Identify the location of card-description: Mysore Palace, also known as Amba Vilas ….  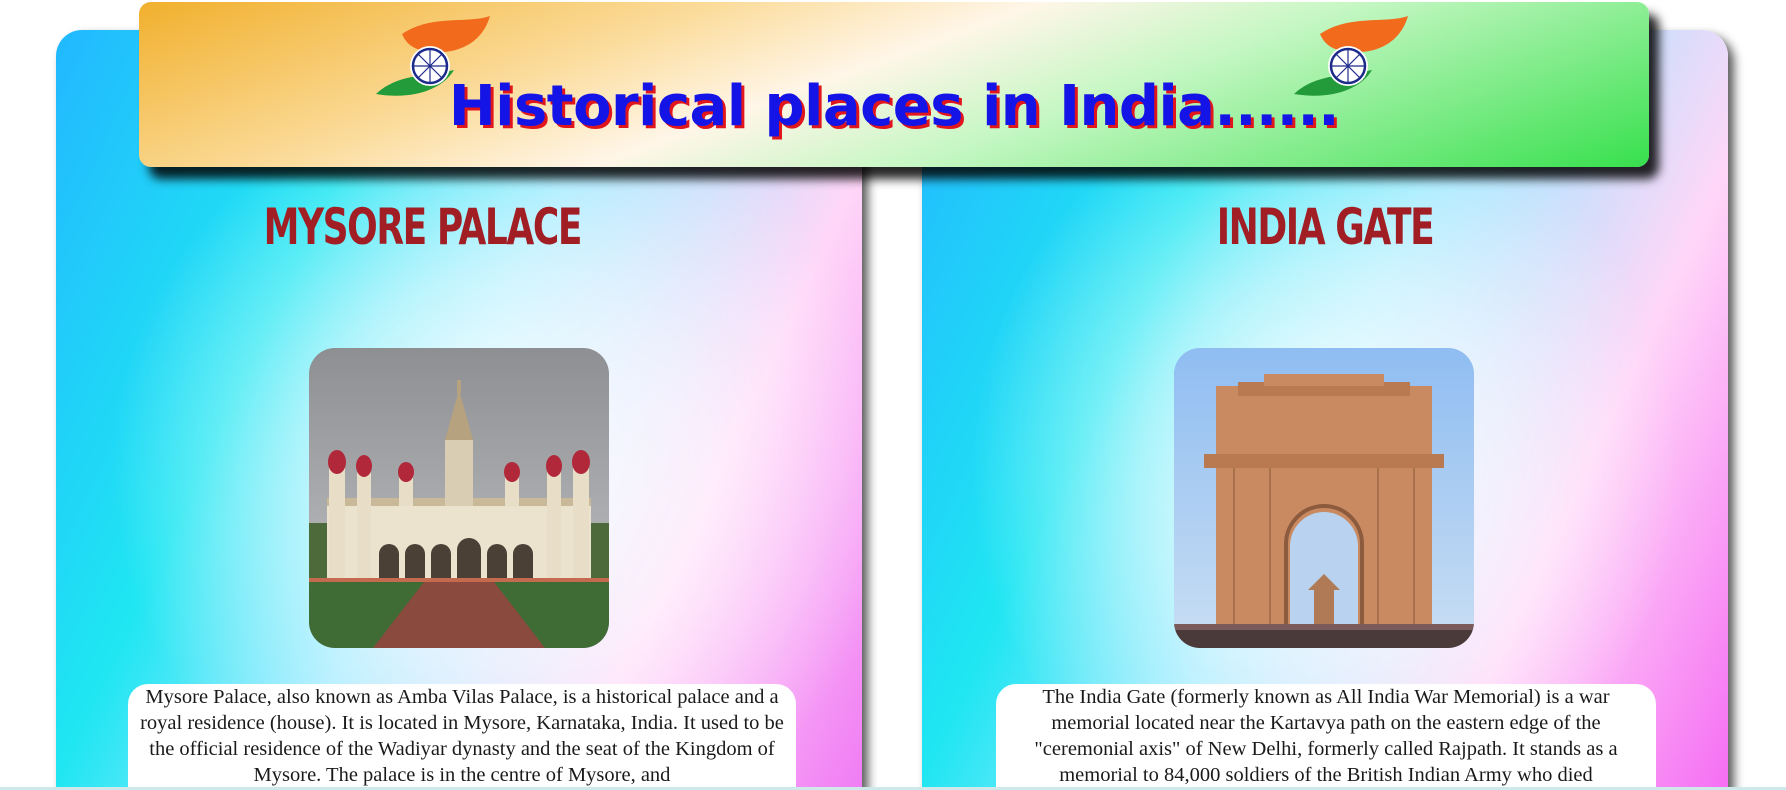
(462, 736).